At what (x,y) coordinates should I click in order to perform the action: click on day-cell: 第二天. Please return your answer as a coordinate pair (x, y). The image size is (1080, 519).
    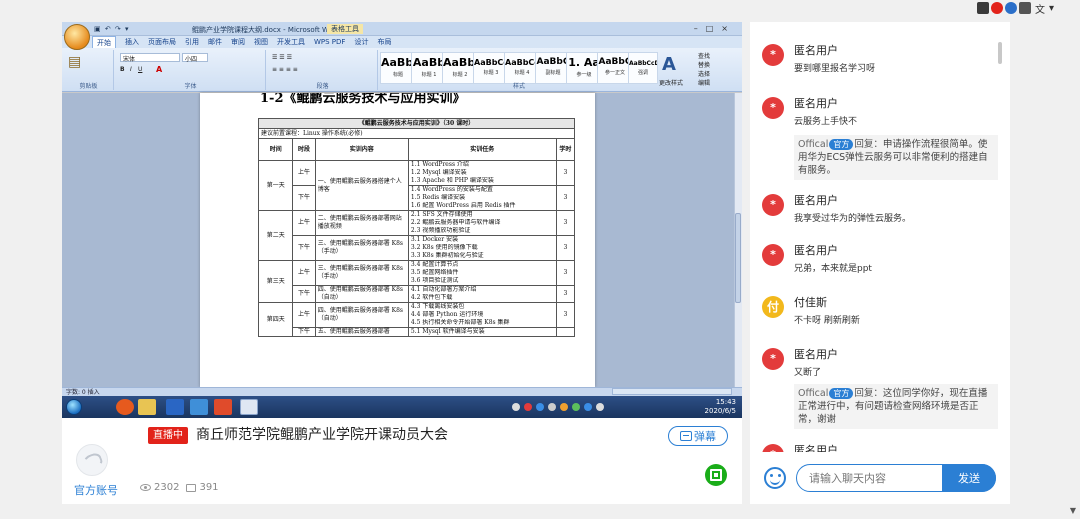
    Looking at the image, I should click on (275, 235).